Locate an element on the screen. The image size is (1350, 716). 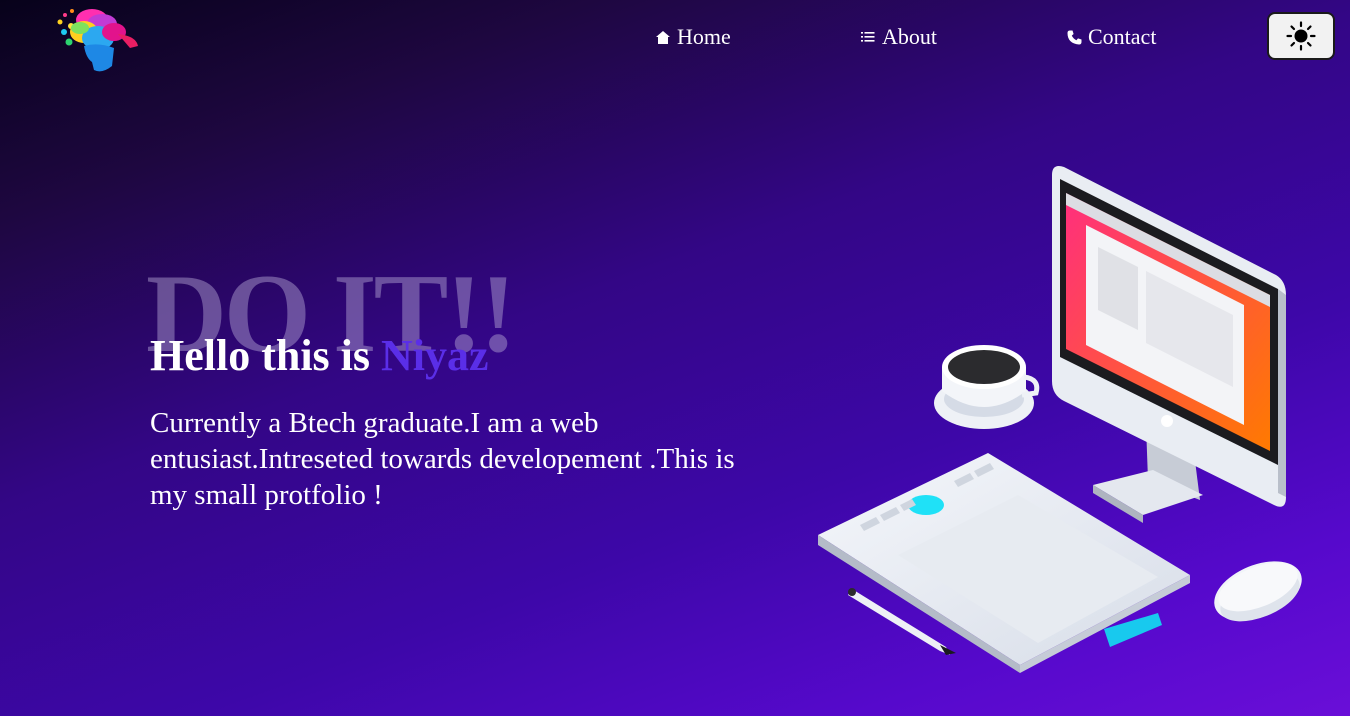
nav-link-contact: Contact is located at coordinates (1111, 37).